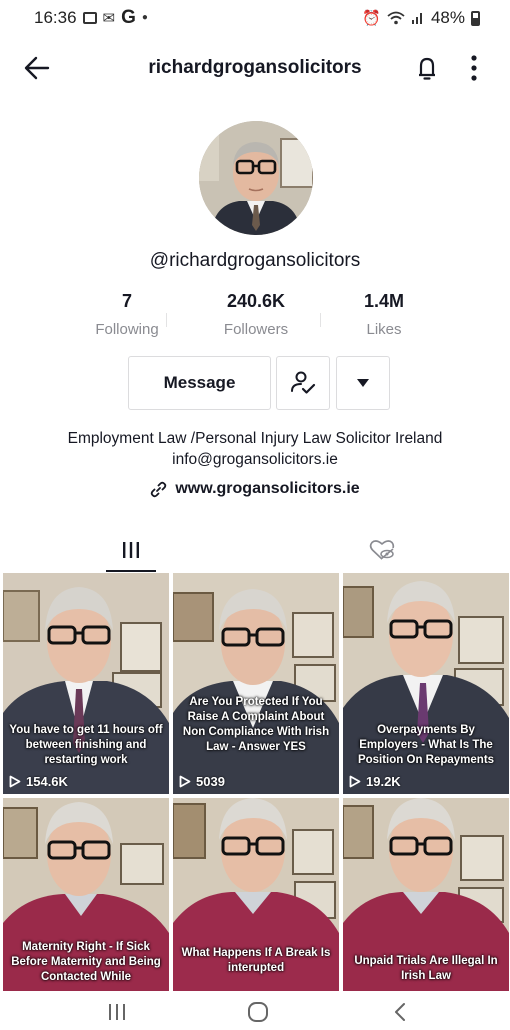 This screenshot has width=510, height=1030. Describe the element at coordinates (255, 260) in the screenshot. I see `profile-username: @richardgrogansolicitors` at that location.